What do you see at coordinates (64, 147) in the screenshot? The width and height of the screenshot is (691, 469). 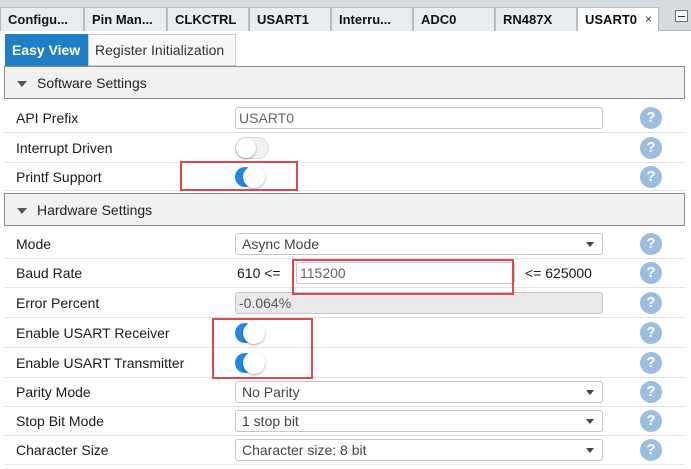 I see `interrupt-driven-label: Interrupt Driven` at bounding box center [64, 147].